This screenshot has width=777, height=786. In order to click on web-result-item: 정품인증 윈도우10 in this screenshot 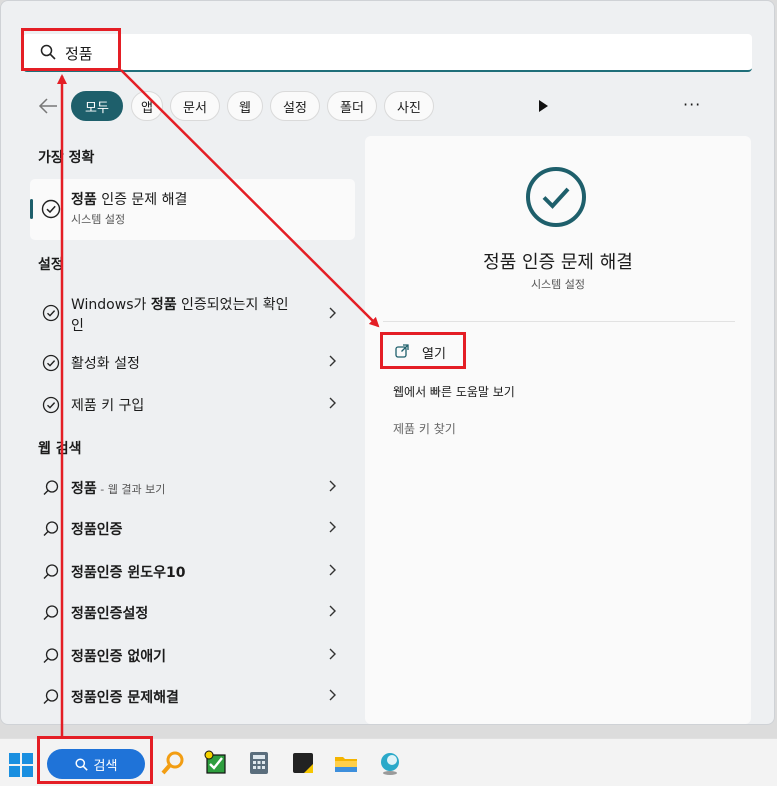, I will do `click(192, 572)`.